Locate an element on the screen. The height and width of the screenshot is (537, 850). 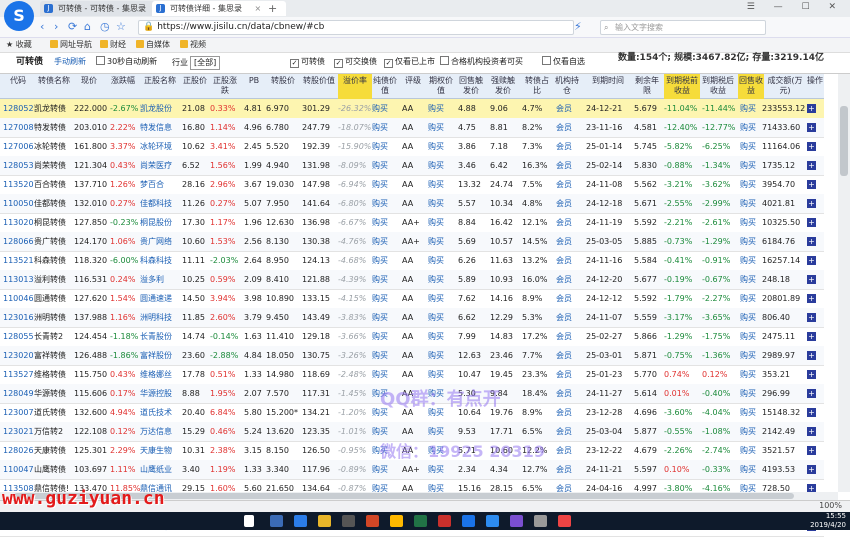
column-header: 剩余年限 is located at coordinates (647, 87).